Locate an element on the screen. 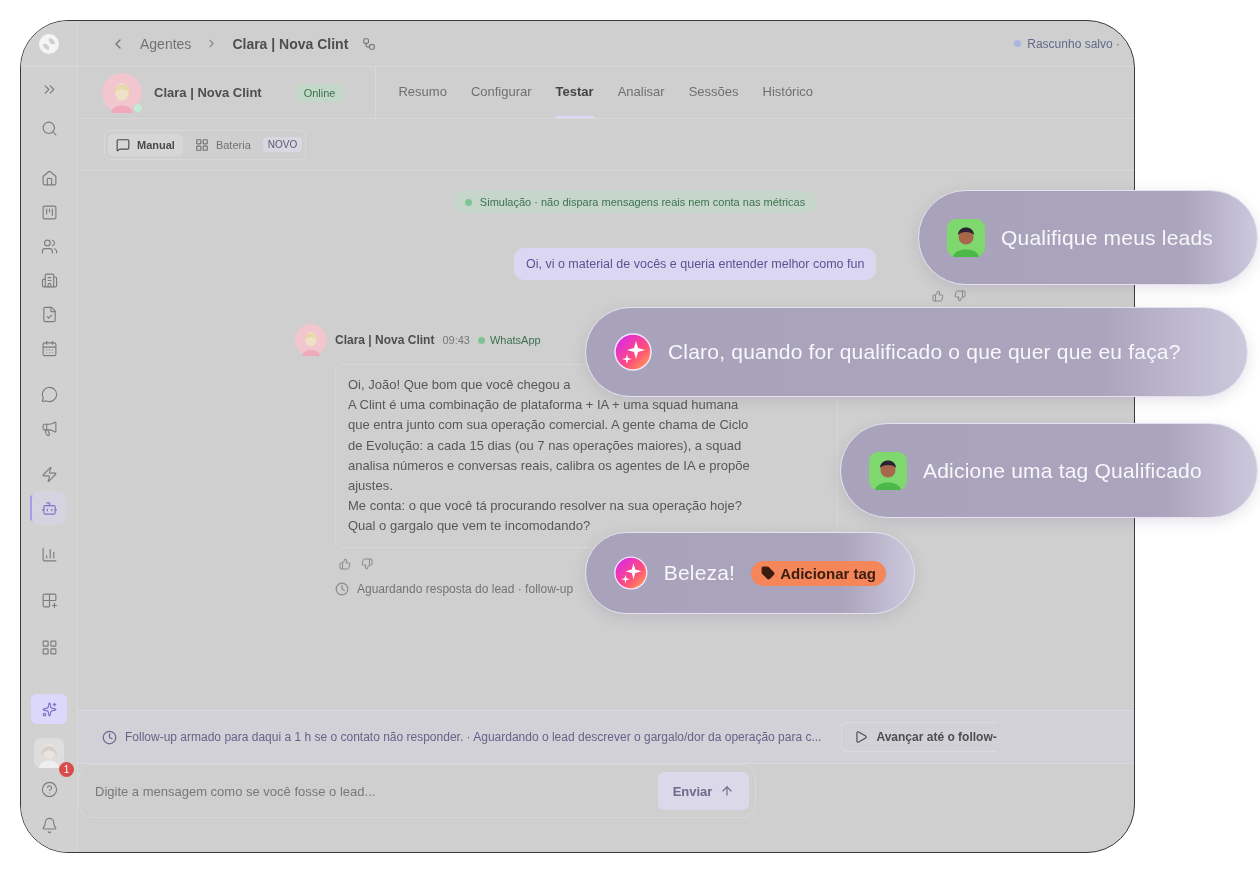 Image resolution: width=1260 pixels, height=874 pixels. play-icon is located at coordinates (861, 737).